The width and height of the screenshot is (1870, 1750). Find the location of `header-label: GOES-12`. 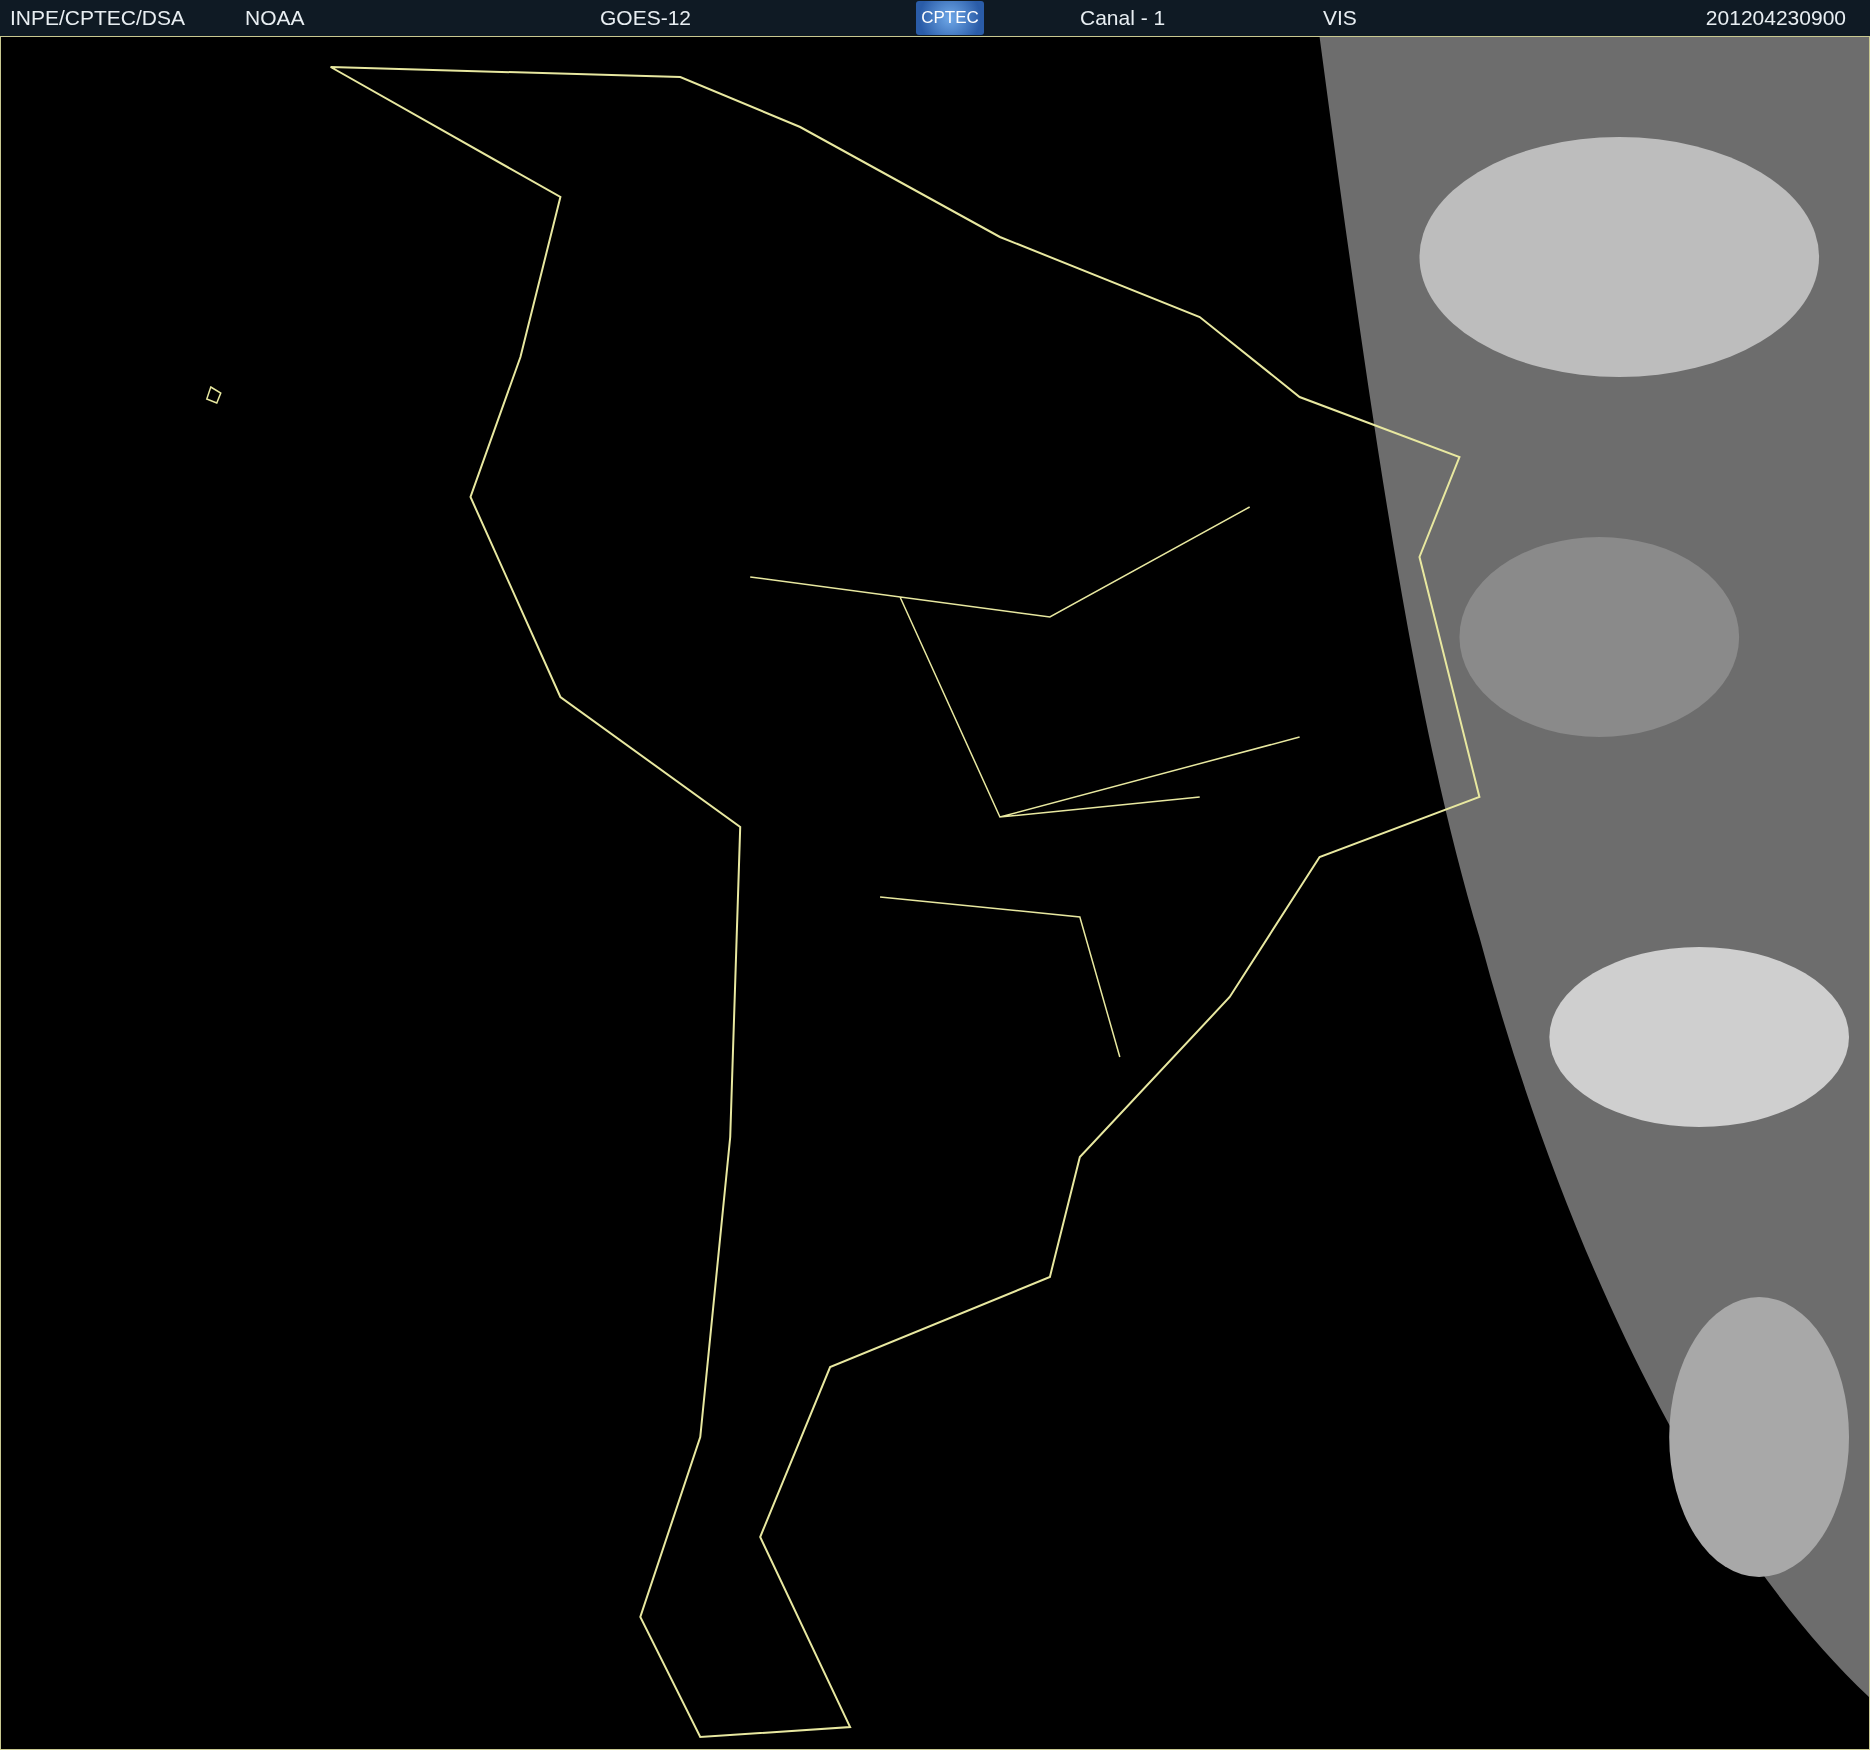

header-label: GOES-12 is located at coordinates (646, 18).